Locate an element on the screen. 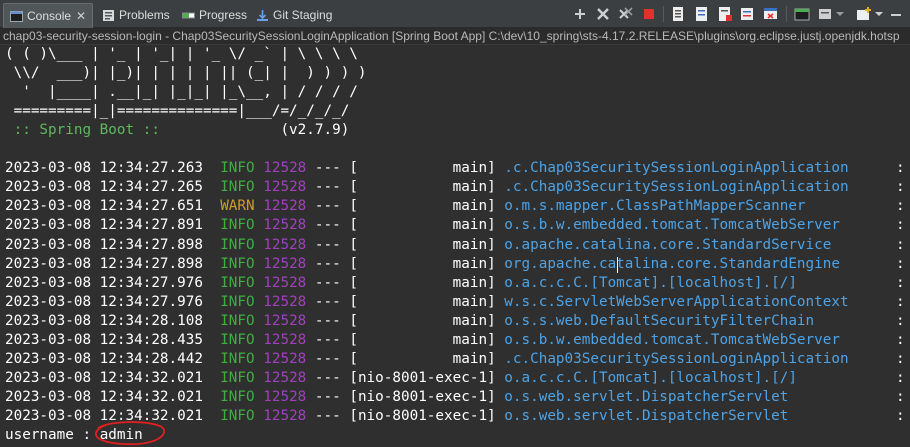 This screenshot has height=447, width=910. banner-line: =========|_|==============|___/=/_/_/_/ is located at coordinates (177, 111).